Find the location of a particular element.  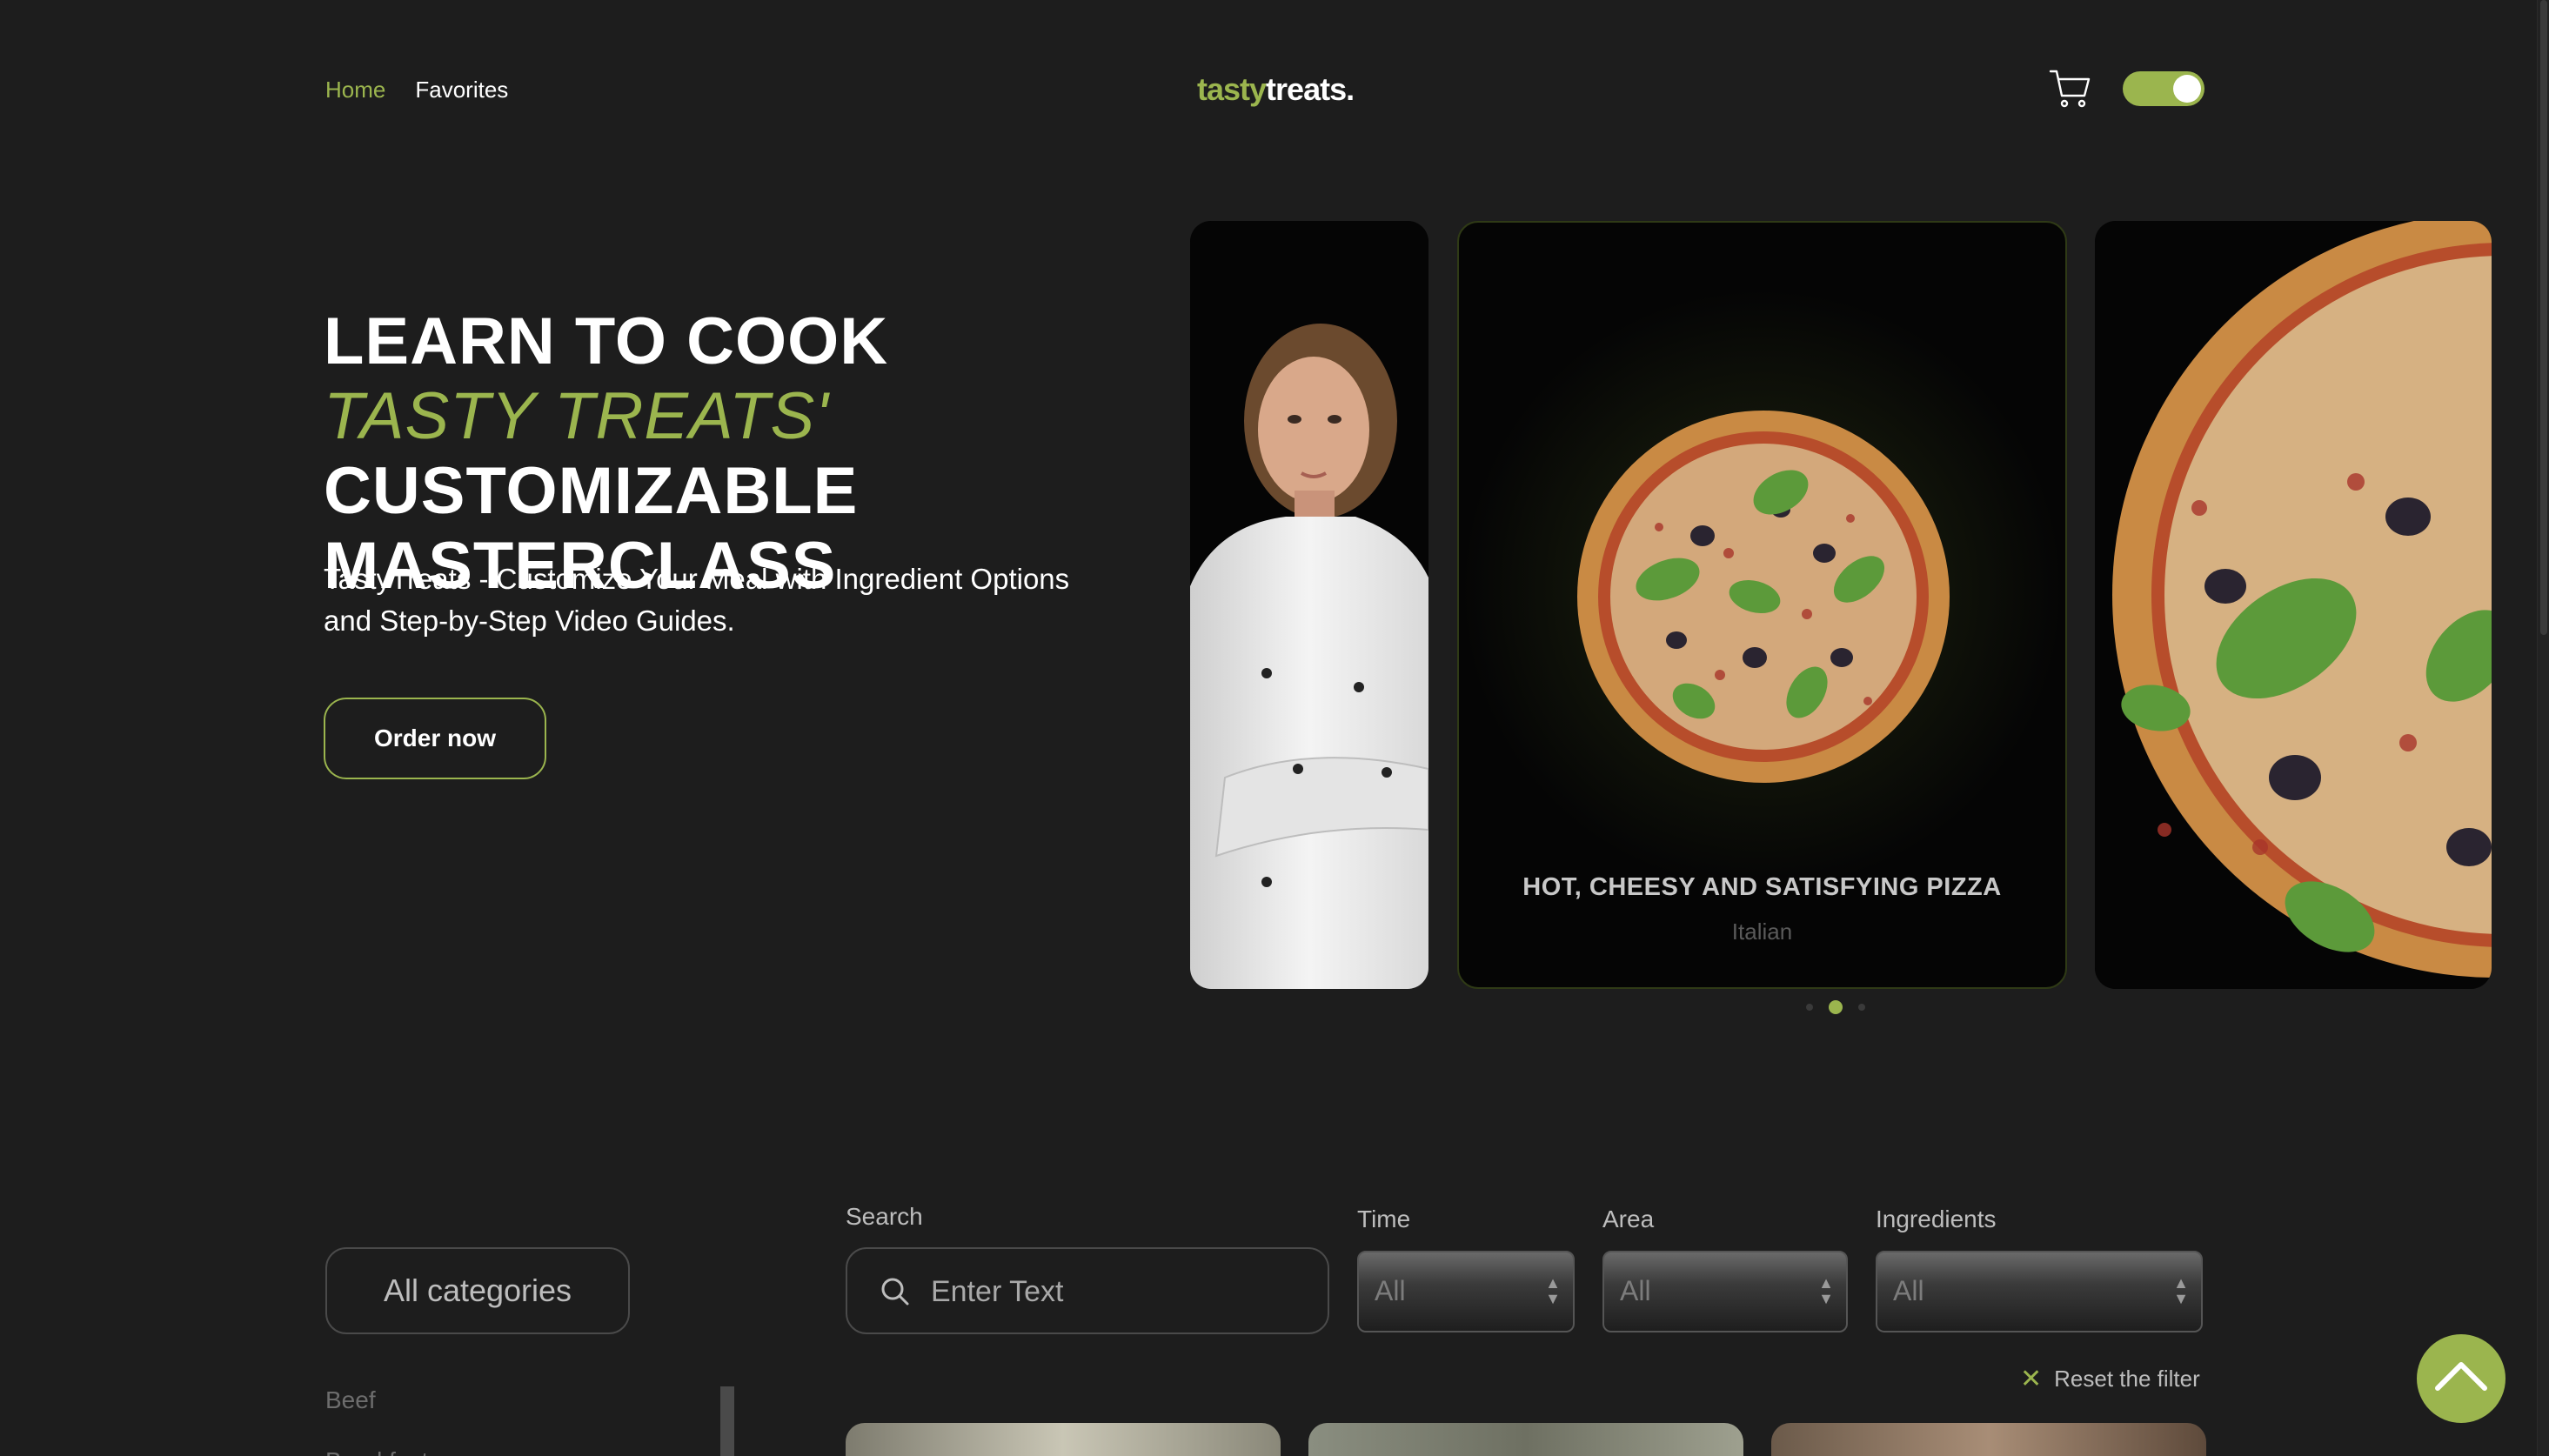

theme-toggle is located at coordinates (2163, 88).